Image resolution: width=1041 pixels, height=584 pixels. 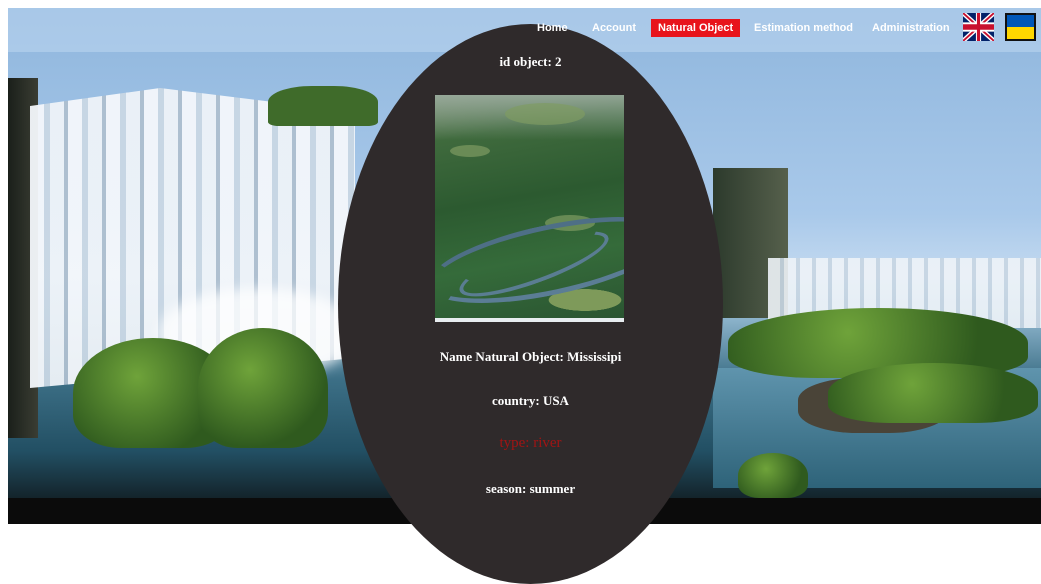 What do you see at coordinates (530, 400) in the screenshot?
I see `object-country: country: USA` at bounding box center [530, 400].